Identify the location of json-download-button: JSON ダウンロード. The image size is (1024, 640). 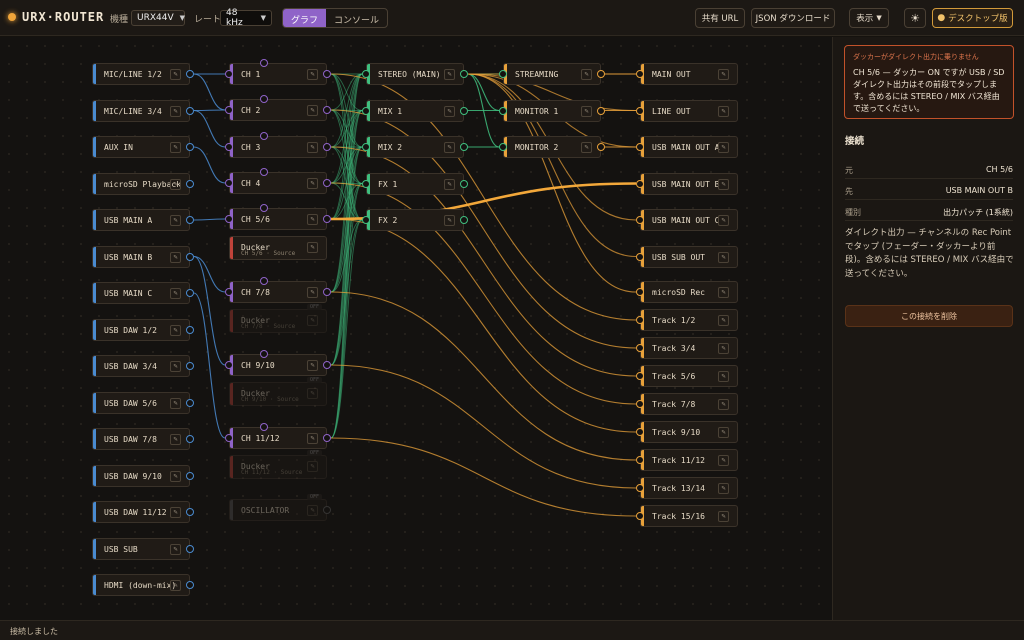
(793, 18).